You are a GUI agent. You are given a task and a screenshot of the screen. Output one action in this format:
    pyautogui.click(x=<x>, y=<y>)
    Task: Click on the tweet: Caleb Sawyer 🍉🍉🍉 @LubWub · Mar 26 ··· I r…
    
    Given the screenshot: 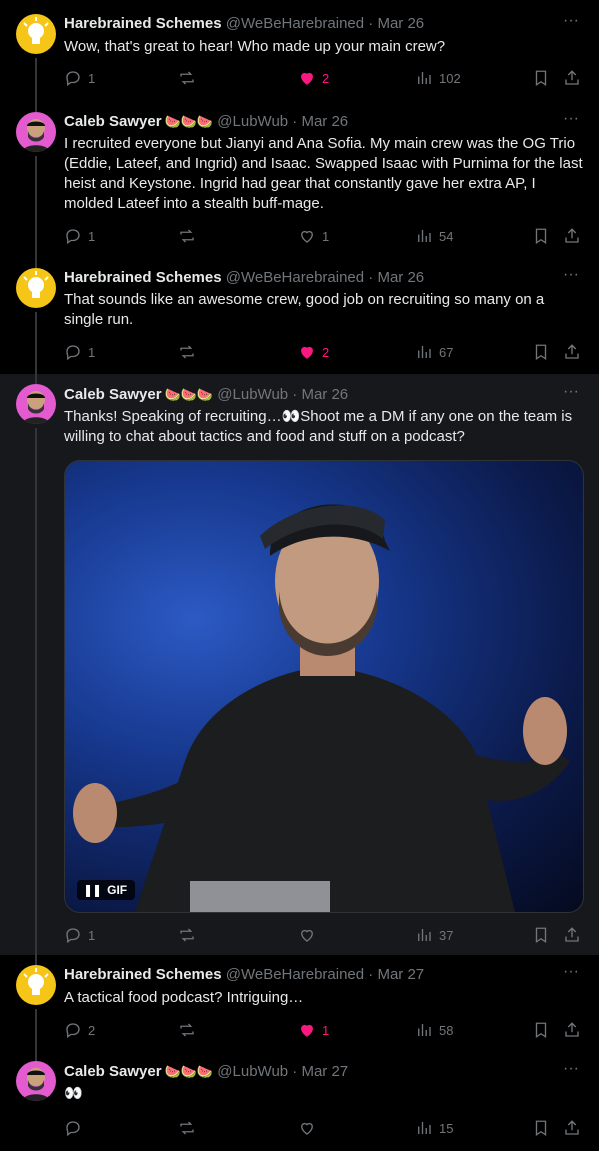 What is the action you would take?
    pyautogui.click(x=299, y=186)
    